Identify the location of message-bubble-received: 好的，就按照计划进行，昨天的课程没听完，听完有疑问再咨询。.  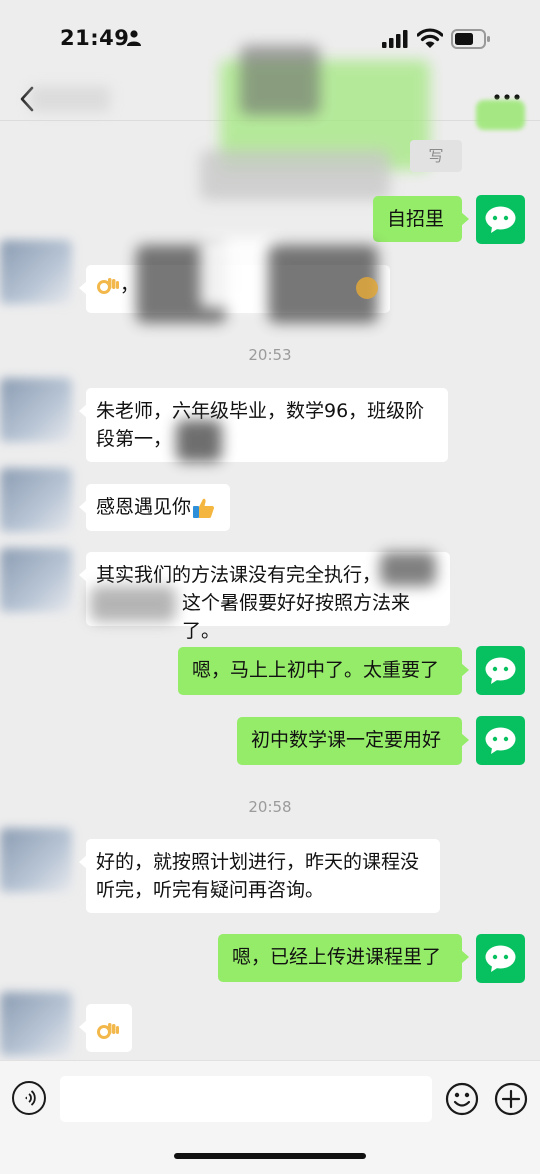
(259, 876).